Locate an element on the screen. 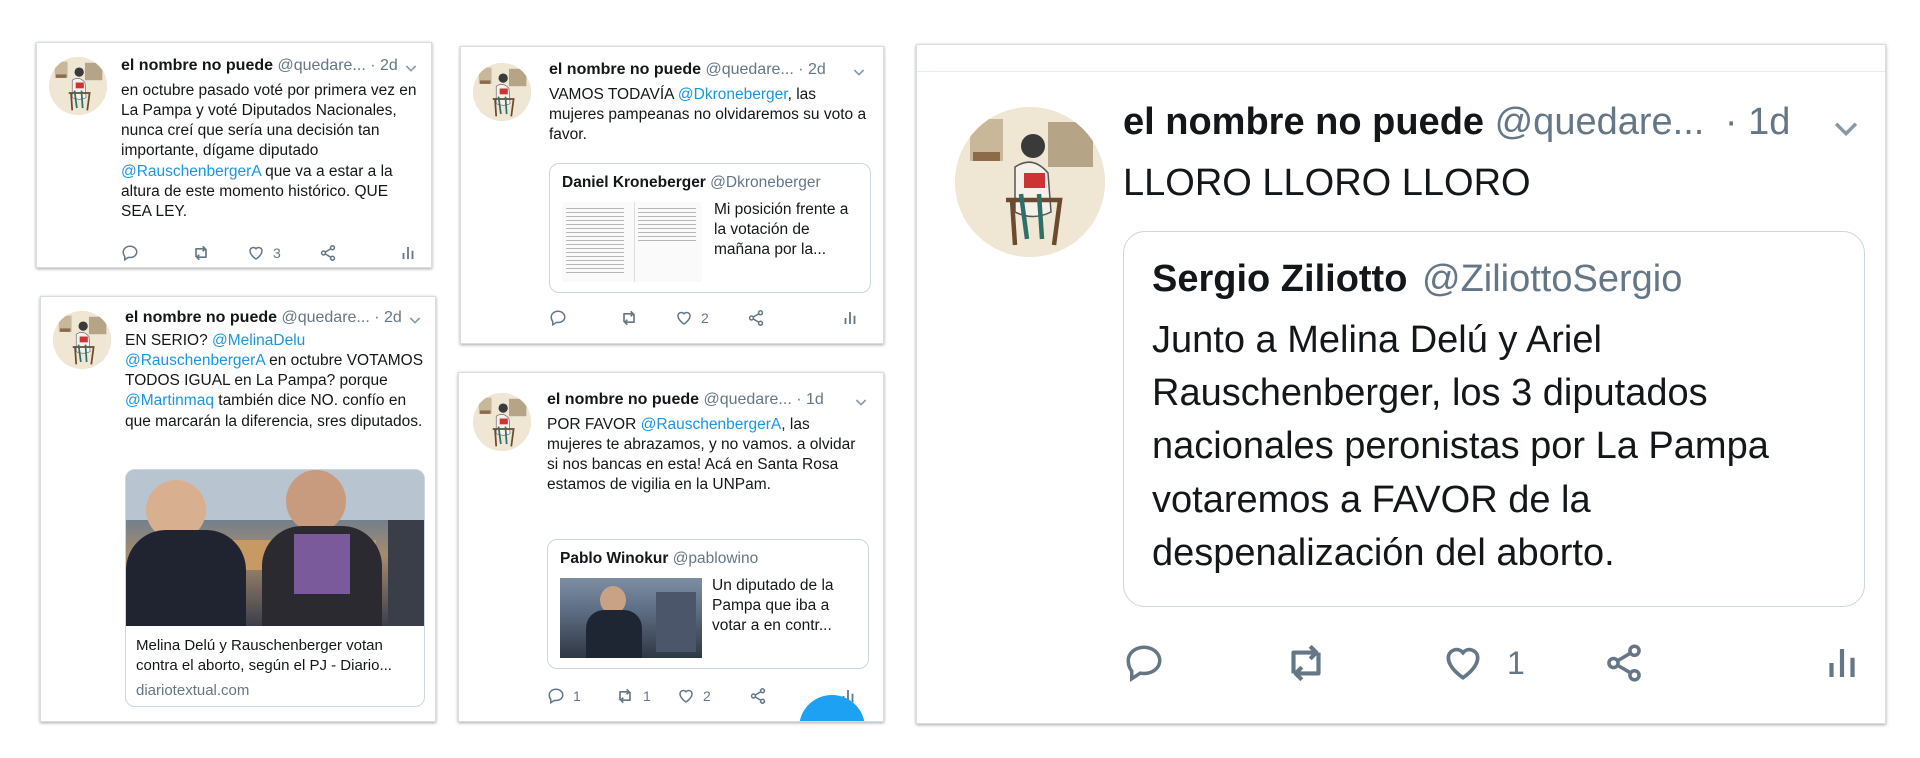 This screenshot has height=758, width=1920. quoted-author-name: Pablo Winokur is located at coordinates (614, 558).